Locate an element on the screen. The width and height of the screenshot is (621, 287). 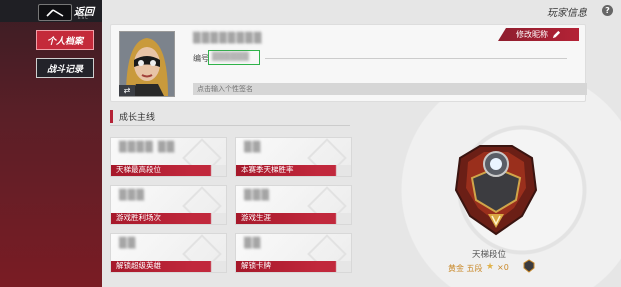
tab-profile: 个人档案 is located at coordinates (65, 40).